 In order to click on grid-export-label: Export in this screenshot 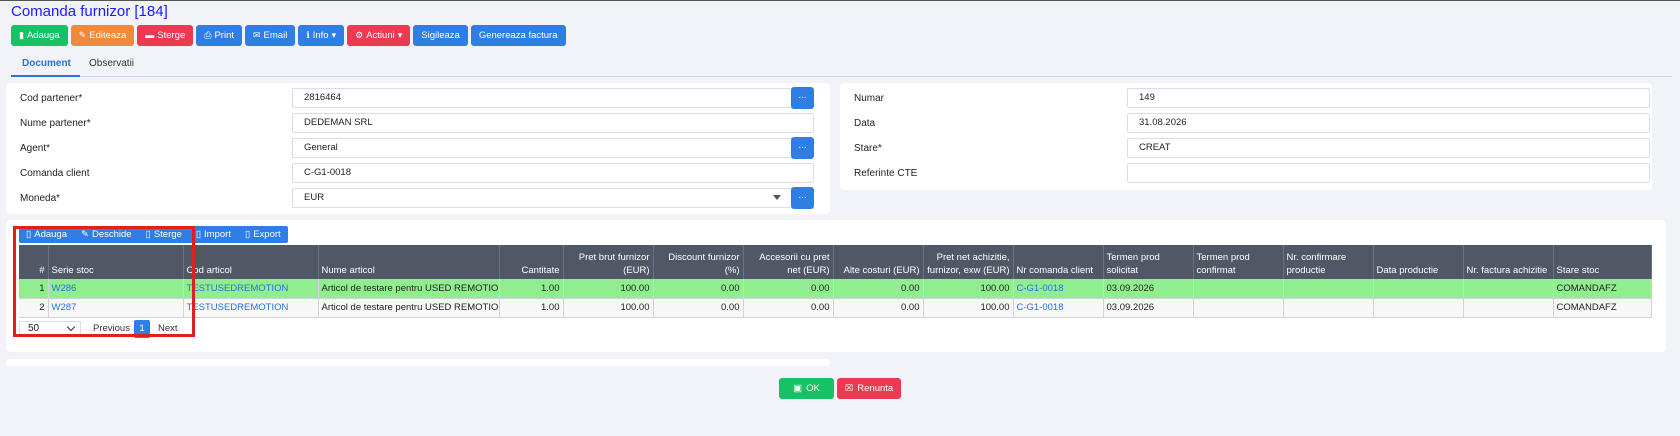, I will do `click(267, 234)`.